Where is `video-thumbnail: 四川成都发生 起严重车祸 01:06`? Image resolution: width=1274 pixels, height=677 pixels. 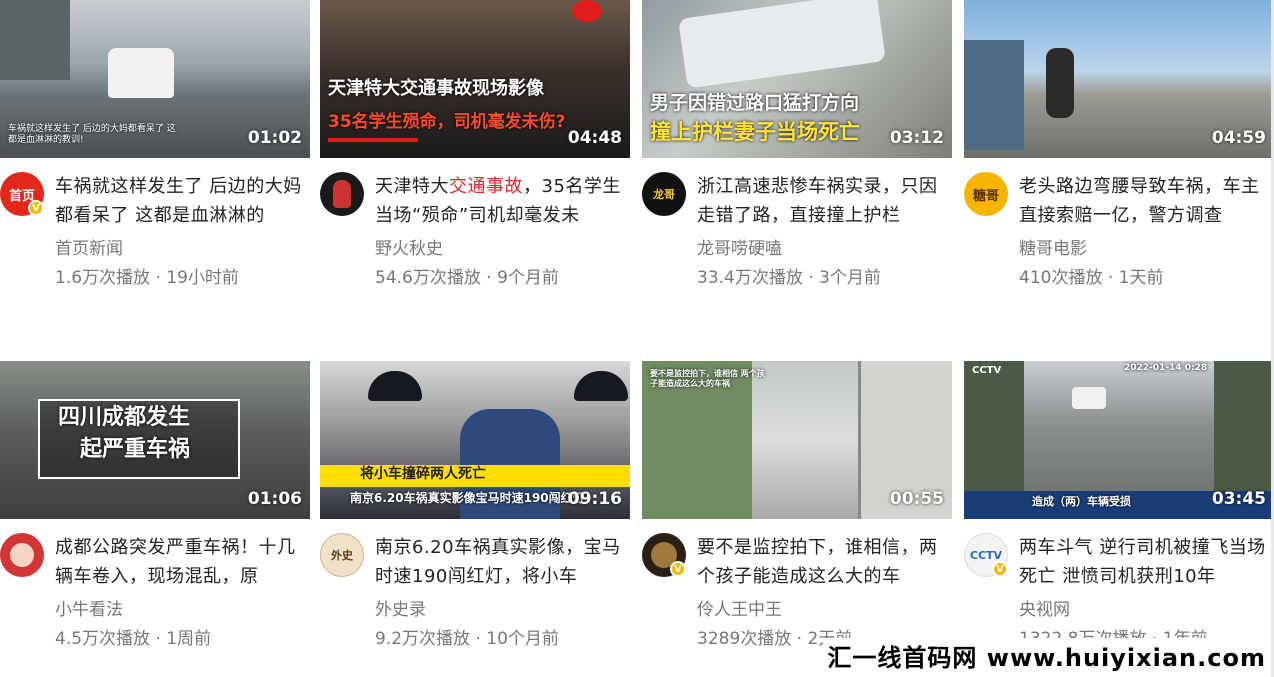 video-thumbnail: 四川成都发生 起严重车祸 01:06 is located at coordinates (155, 440).